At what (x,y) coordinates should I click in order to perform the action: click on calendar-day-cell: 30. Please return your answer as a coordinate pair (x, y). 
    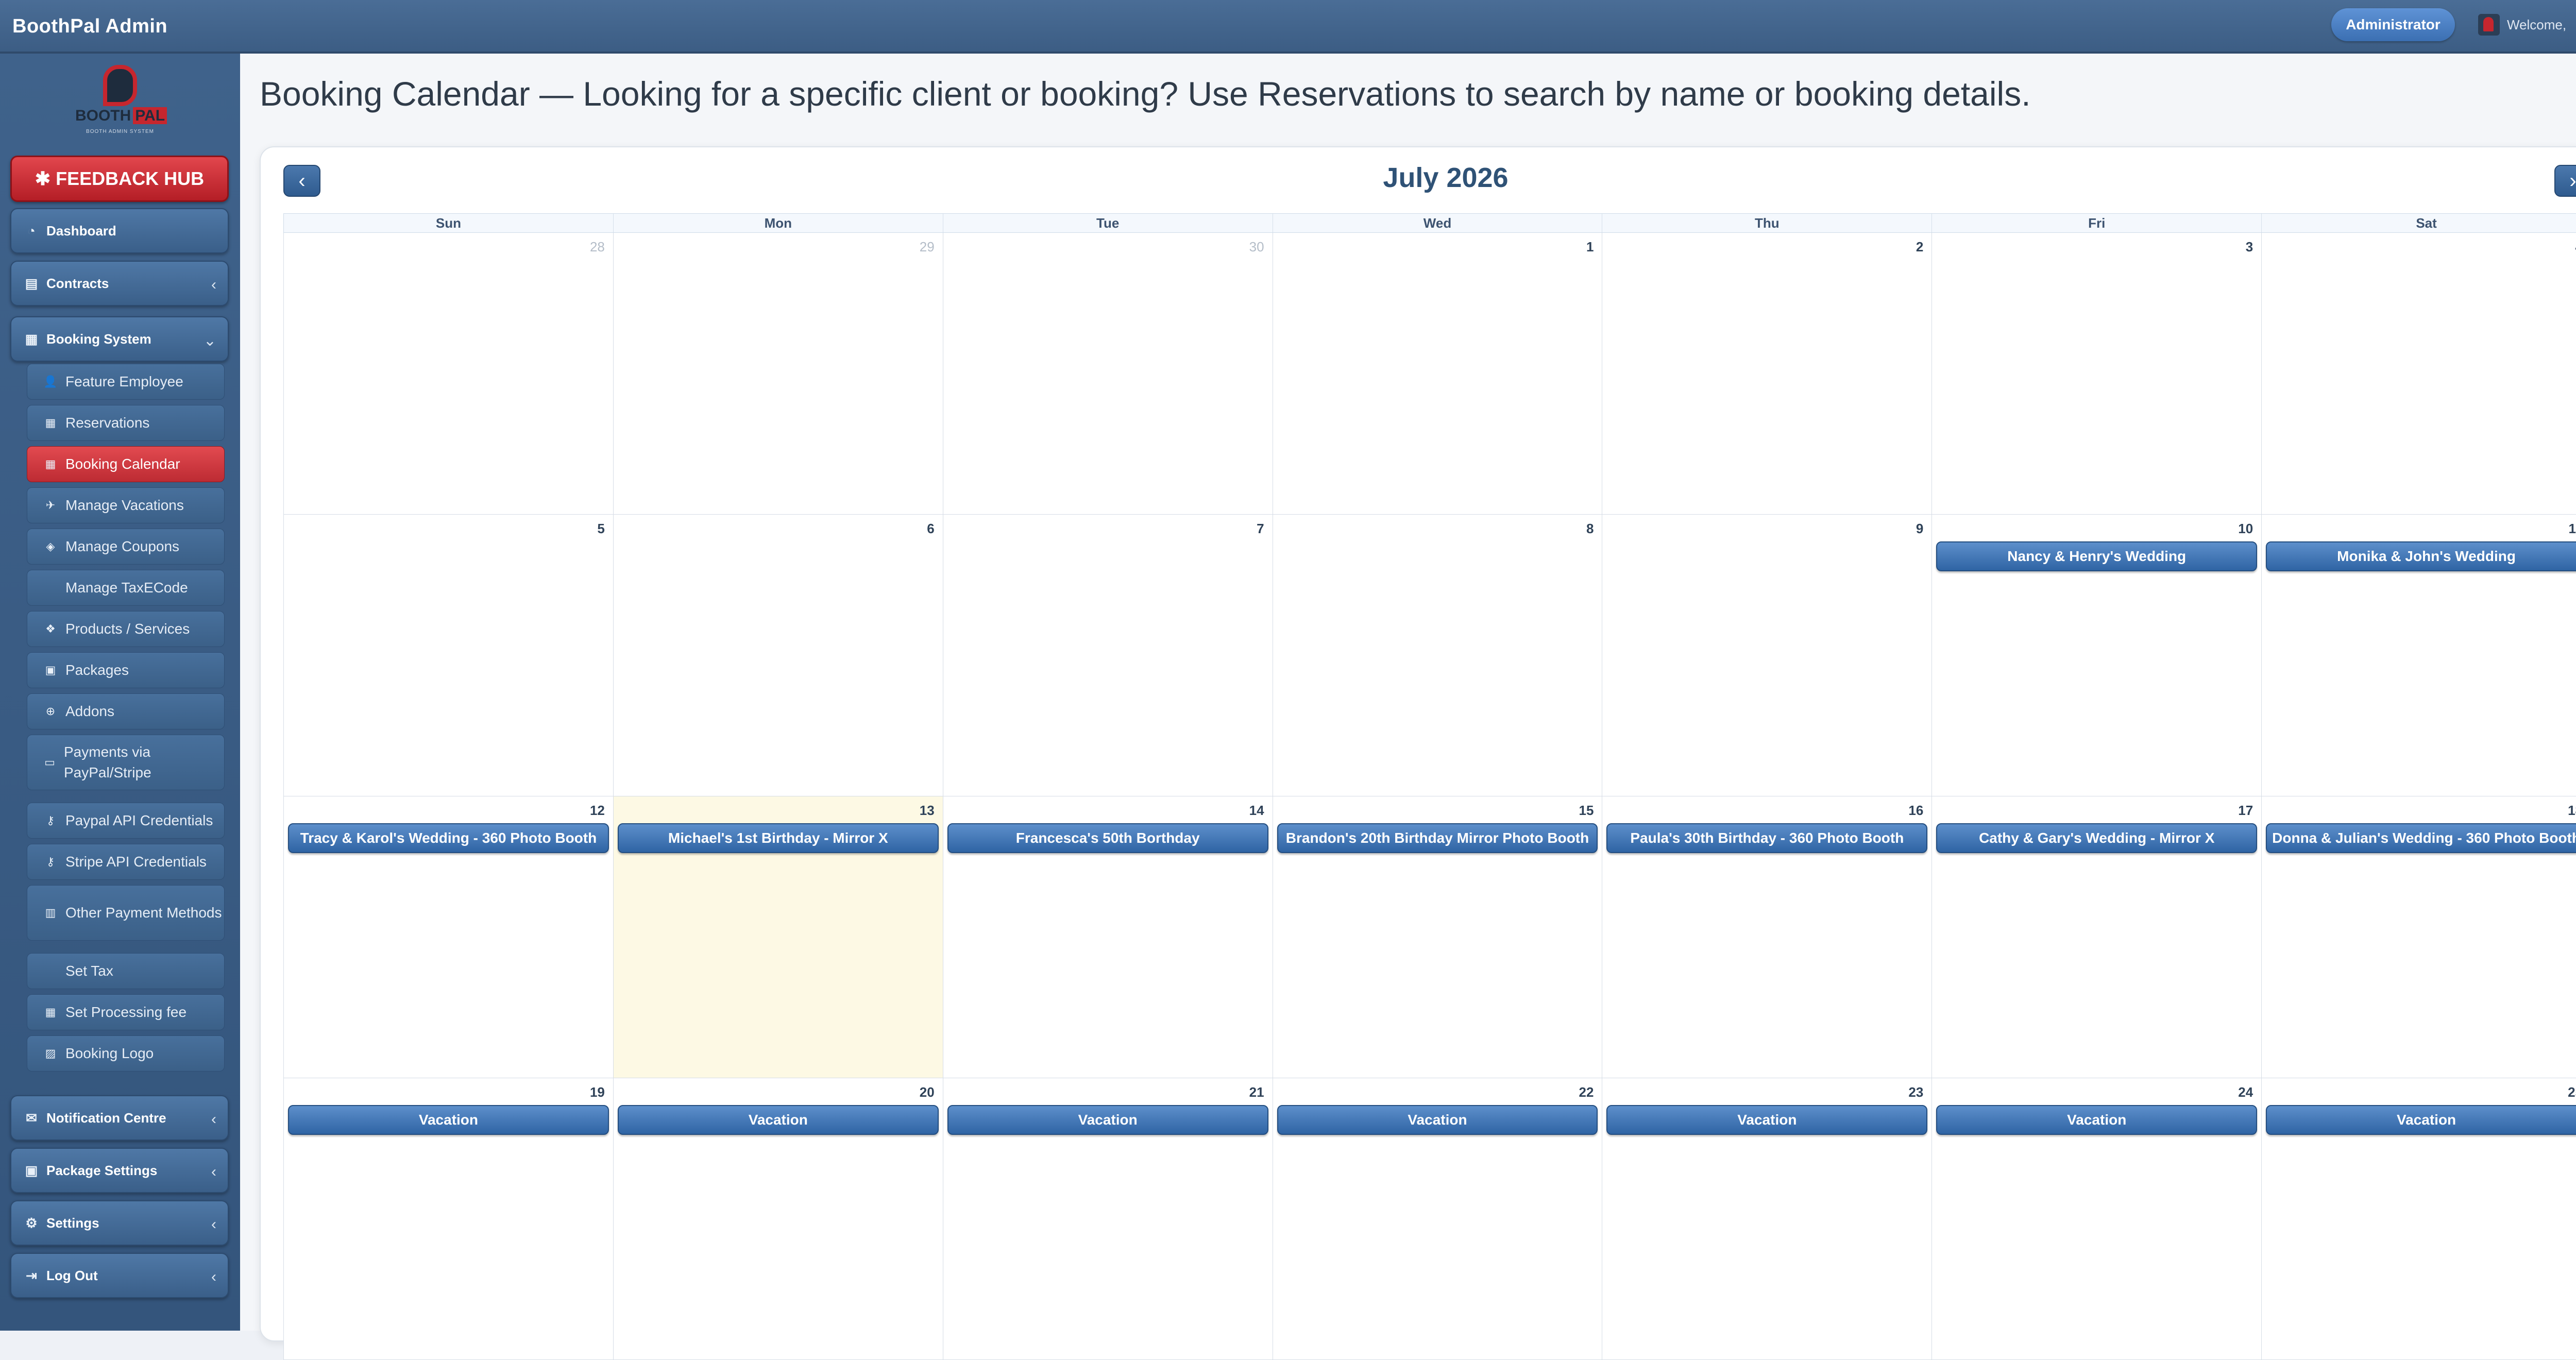
    Looking at the image, I should click on (1108, 373).